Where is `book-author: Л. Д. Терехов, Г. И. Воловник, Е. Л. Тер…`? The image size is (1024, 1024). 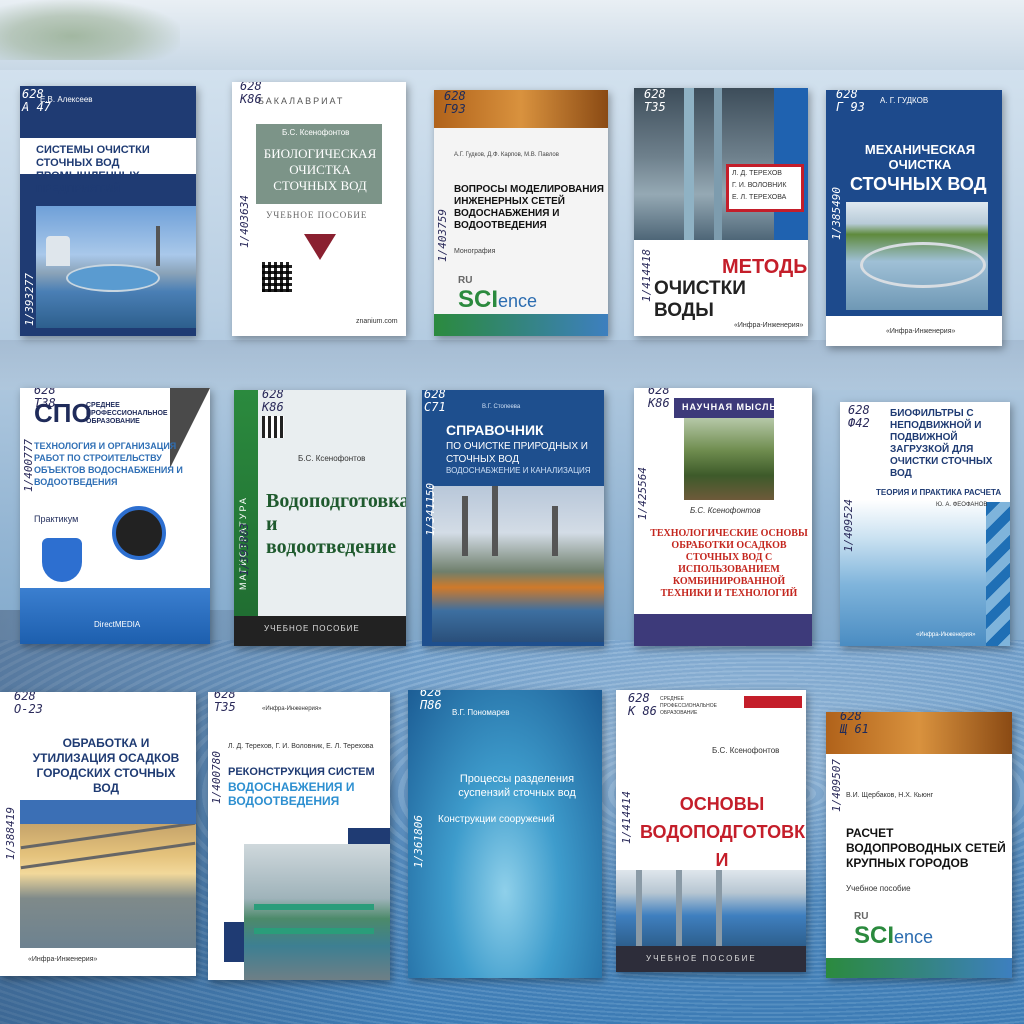 book-author: Л. Д. Терехов, Г. И. Воловник, Е. Л. Тер… is located at coordinates (301, 746).